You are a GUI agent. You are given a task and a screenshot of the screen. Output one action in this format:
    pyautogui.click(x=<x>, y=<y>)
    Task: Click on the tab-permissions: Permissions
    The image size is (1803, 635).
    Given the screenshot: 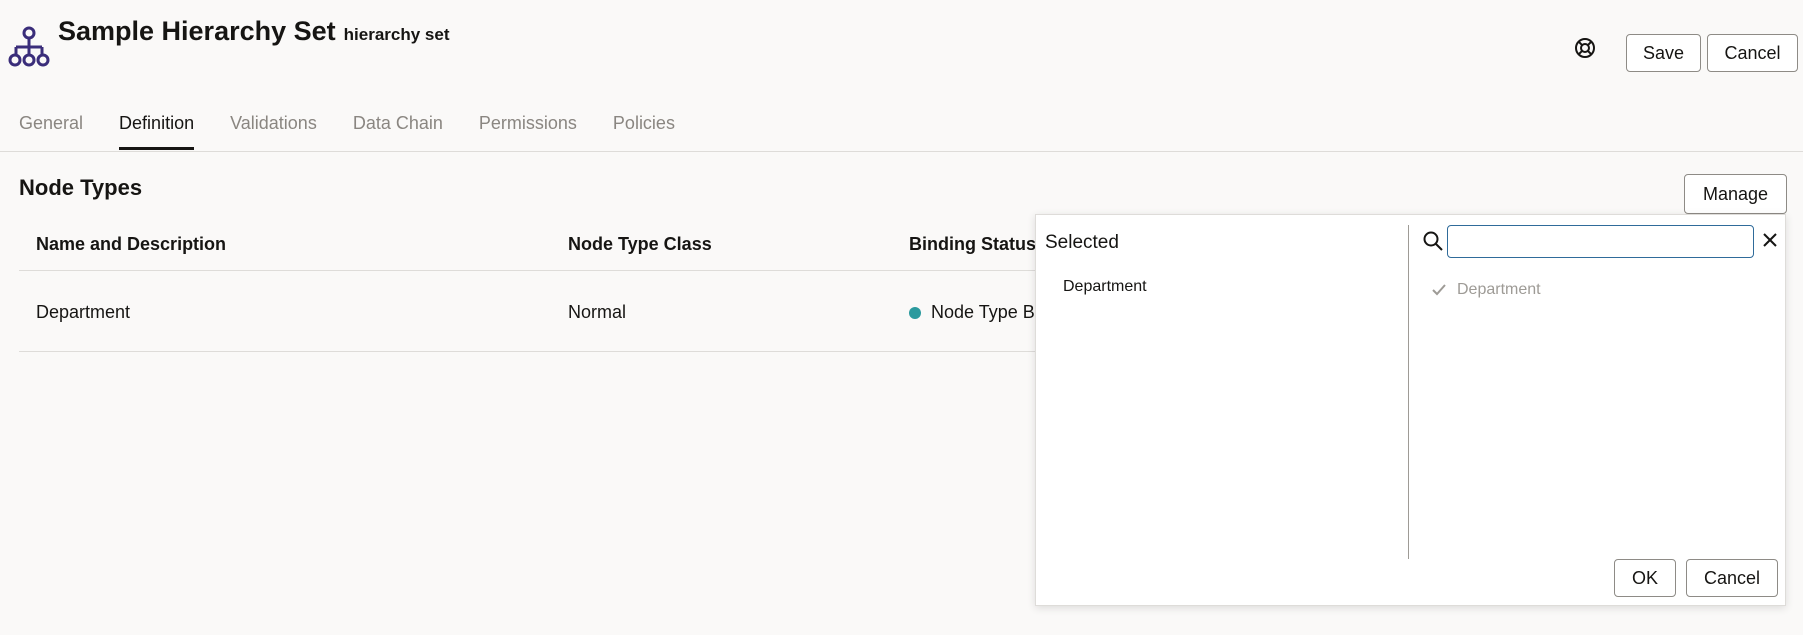 What is the action you would take?
    pyautogui.click(x=528, y=129)
    